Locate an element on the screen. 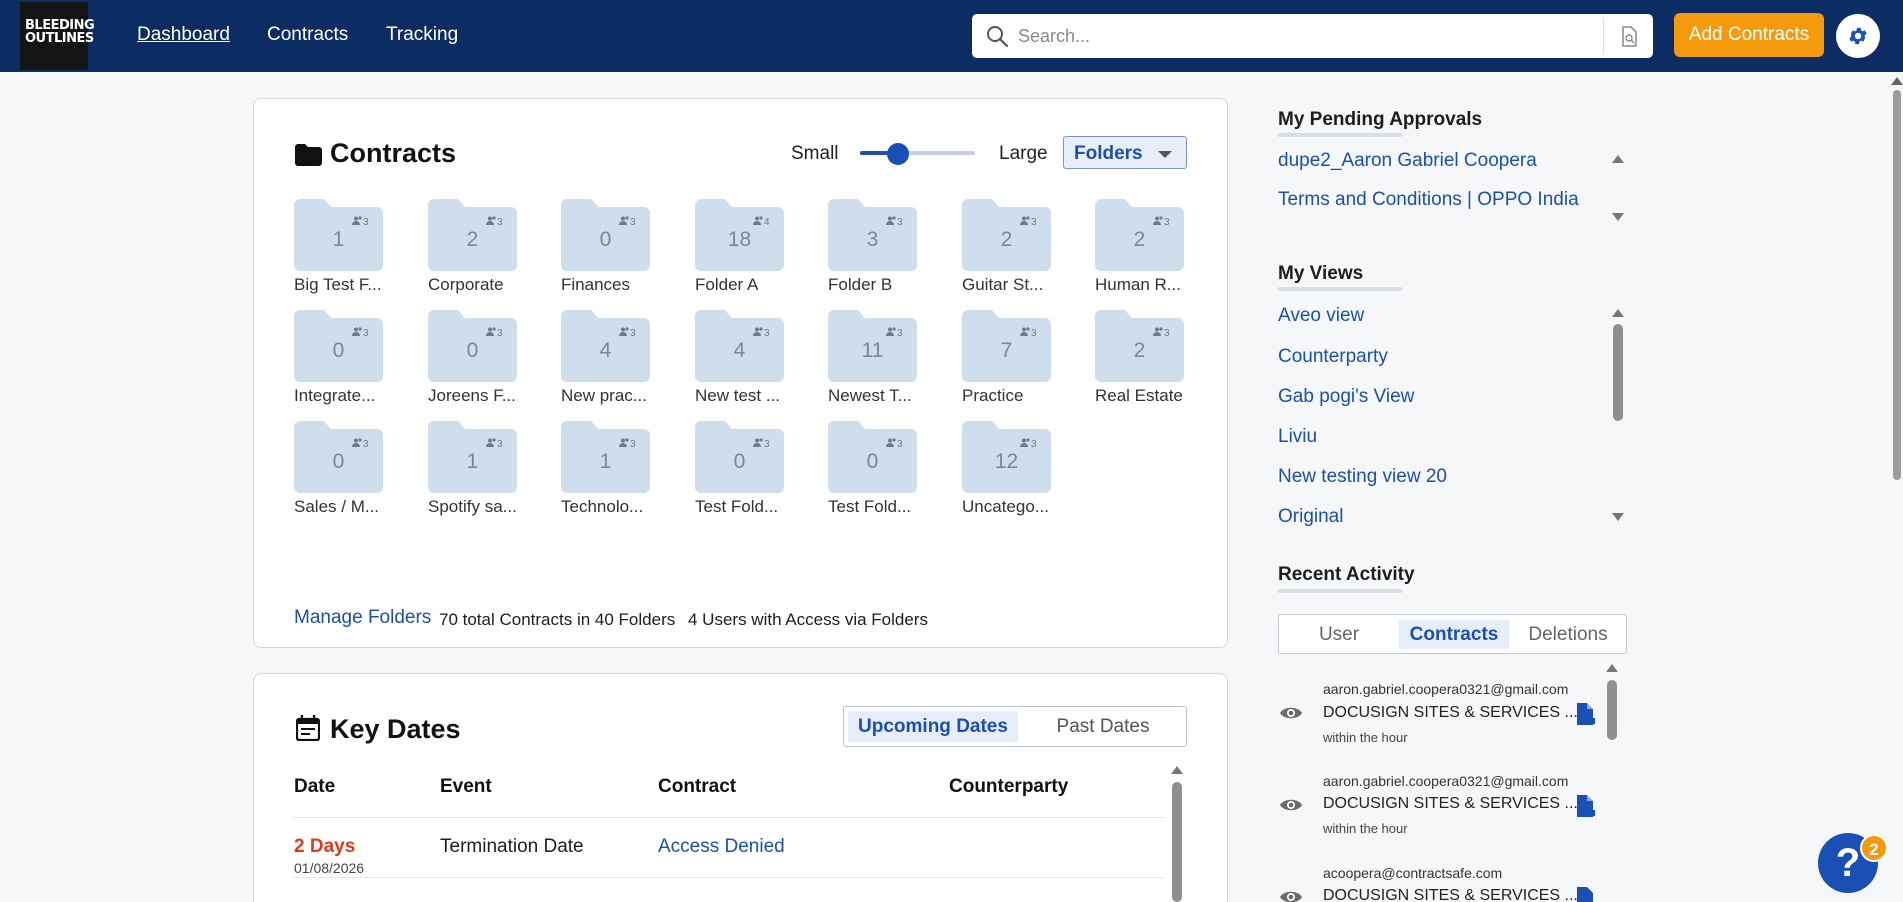 The width and height of the screenshot is (1903, 902). folder-tile: 3 2 Corporate is located at coordinates (476, 249).